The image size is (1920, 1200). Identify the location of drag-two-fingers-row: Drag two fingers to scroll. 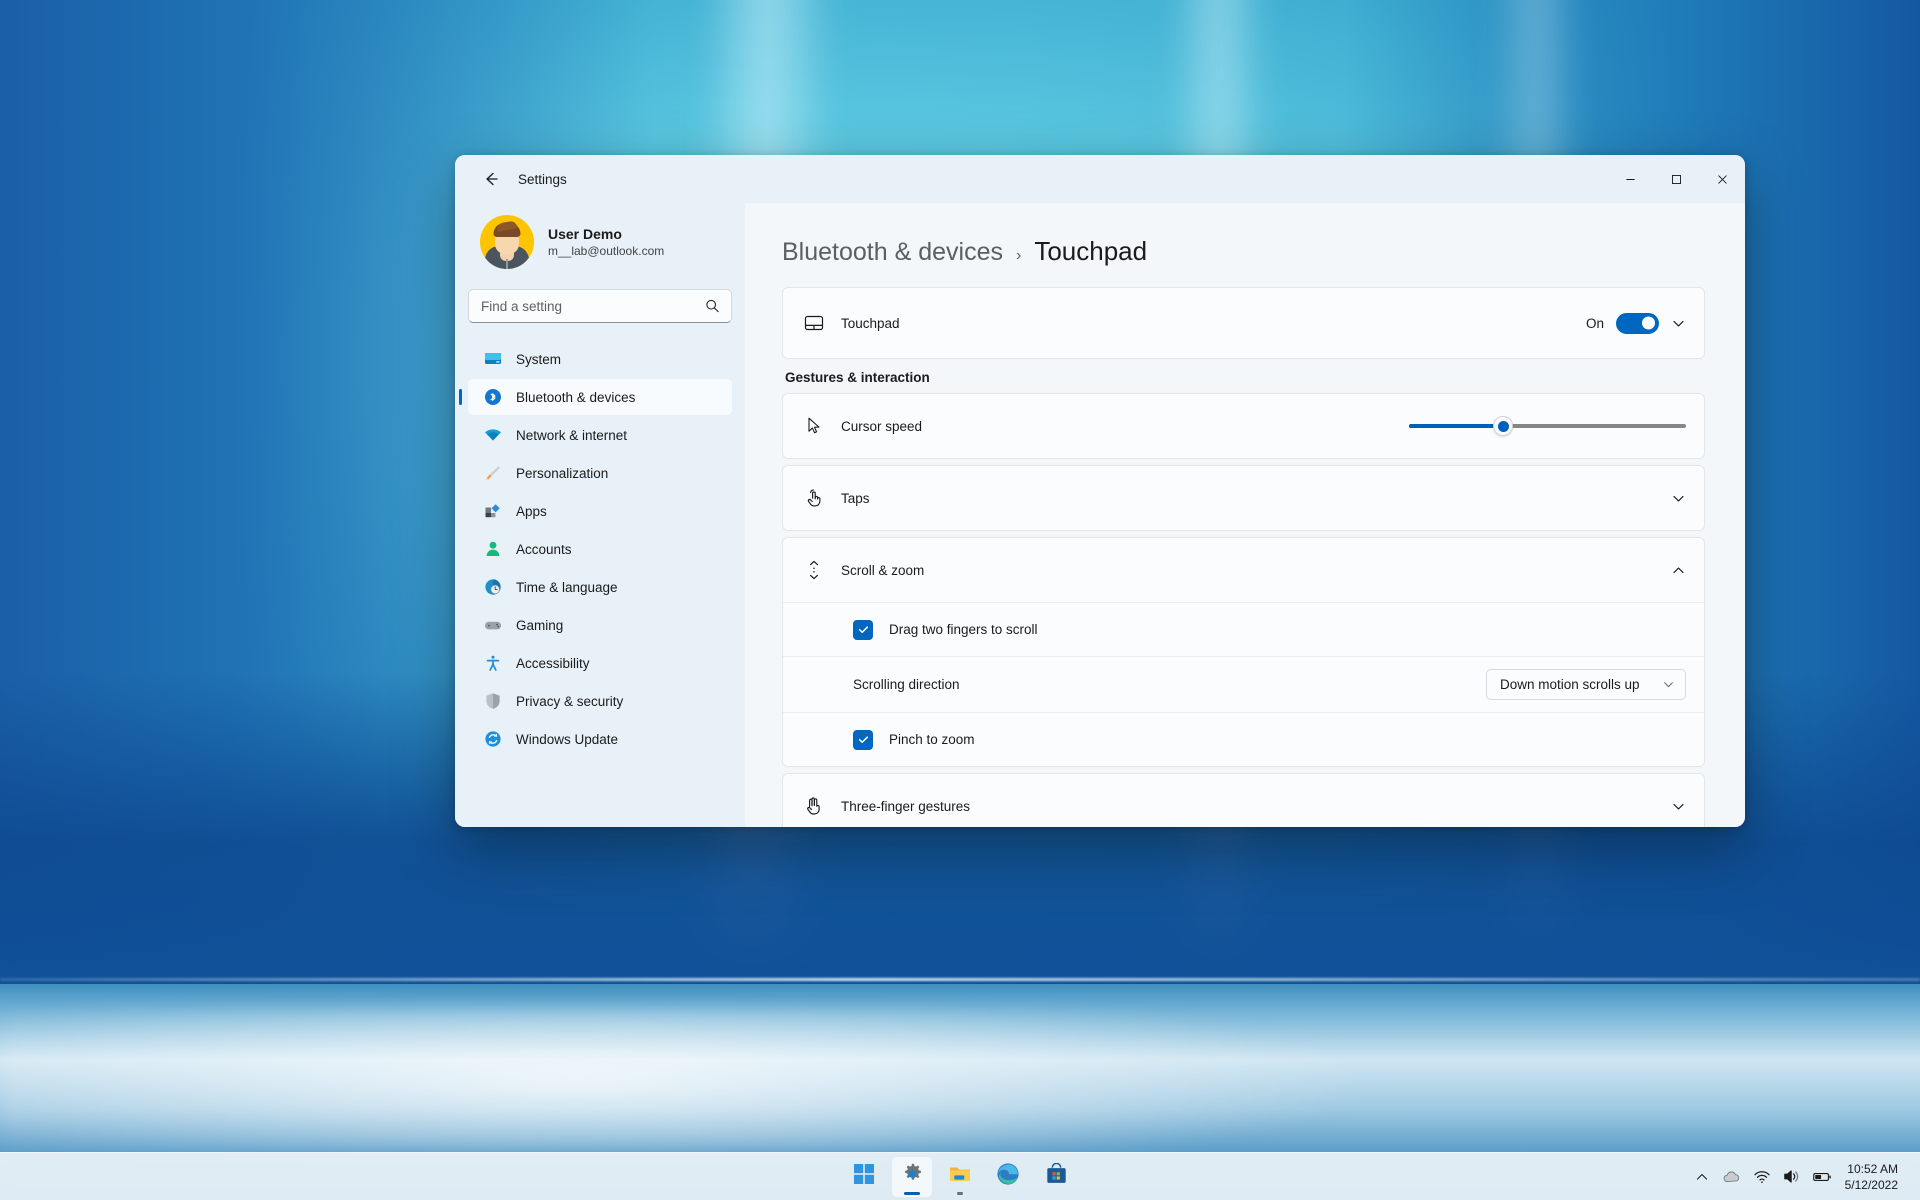
(1243, 629).